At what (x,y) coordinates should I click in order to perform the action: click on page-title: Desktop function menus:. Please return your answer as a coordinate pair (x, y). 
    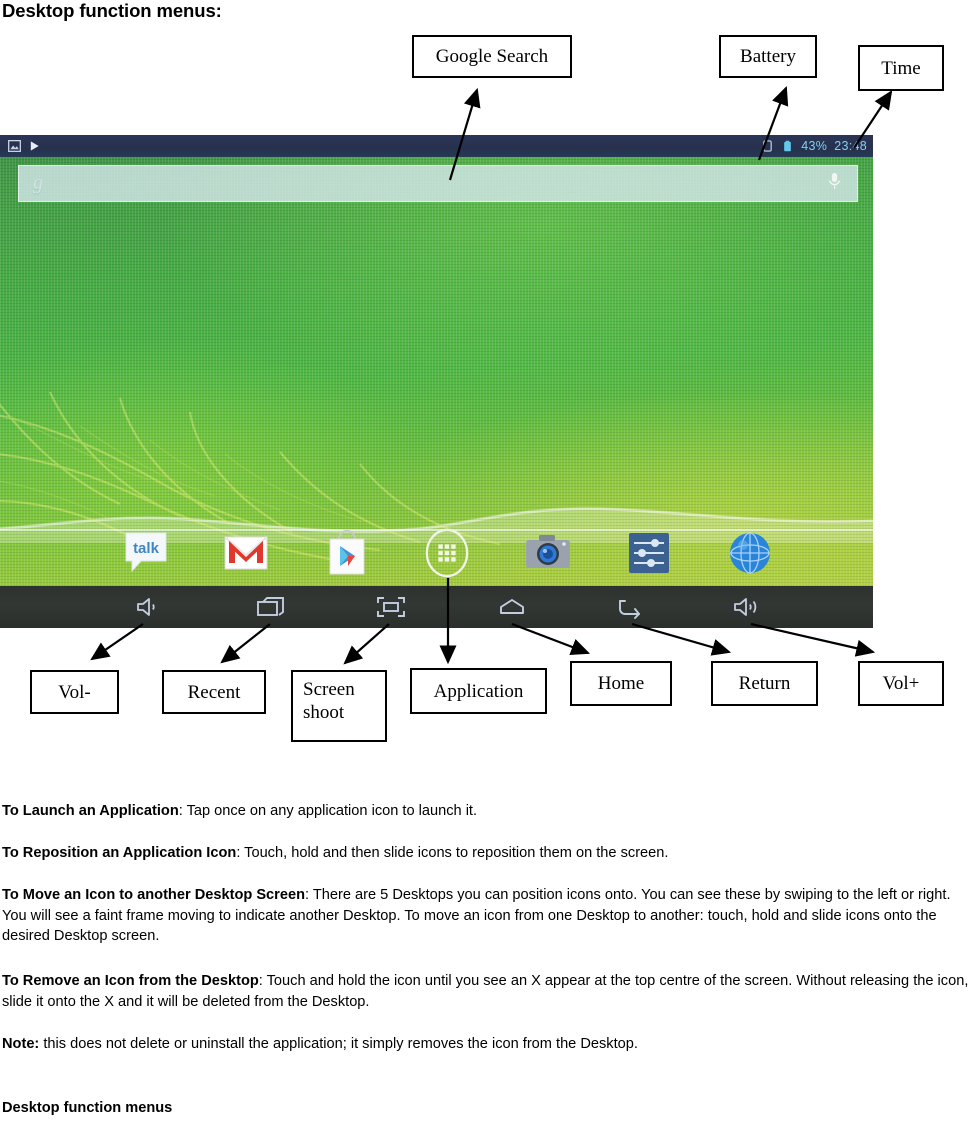
    Looking at the image, I should click on (112, 10).